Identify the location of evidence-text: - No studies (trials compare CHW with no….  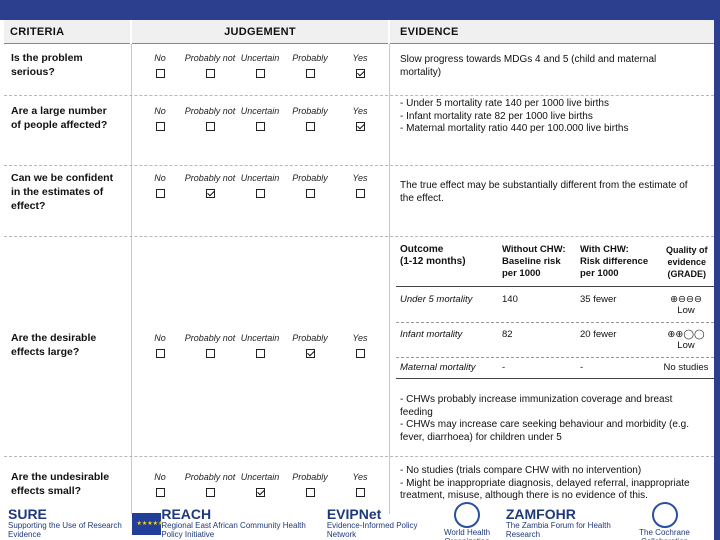
(545, 483).